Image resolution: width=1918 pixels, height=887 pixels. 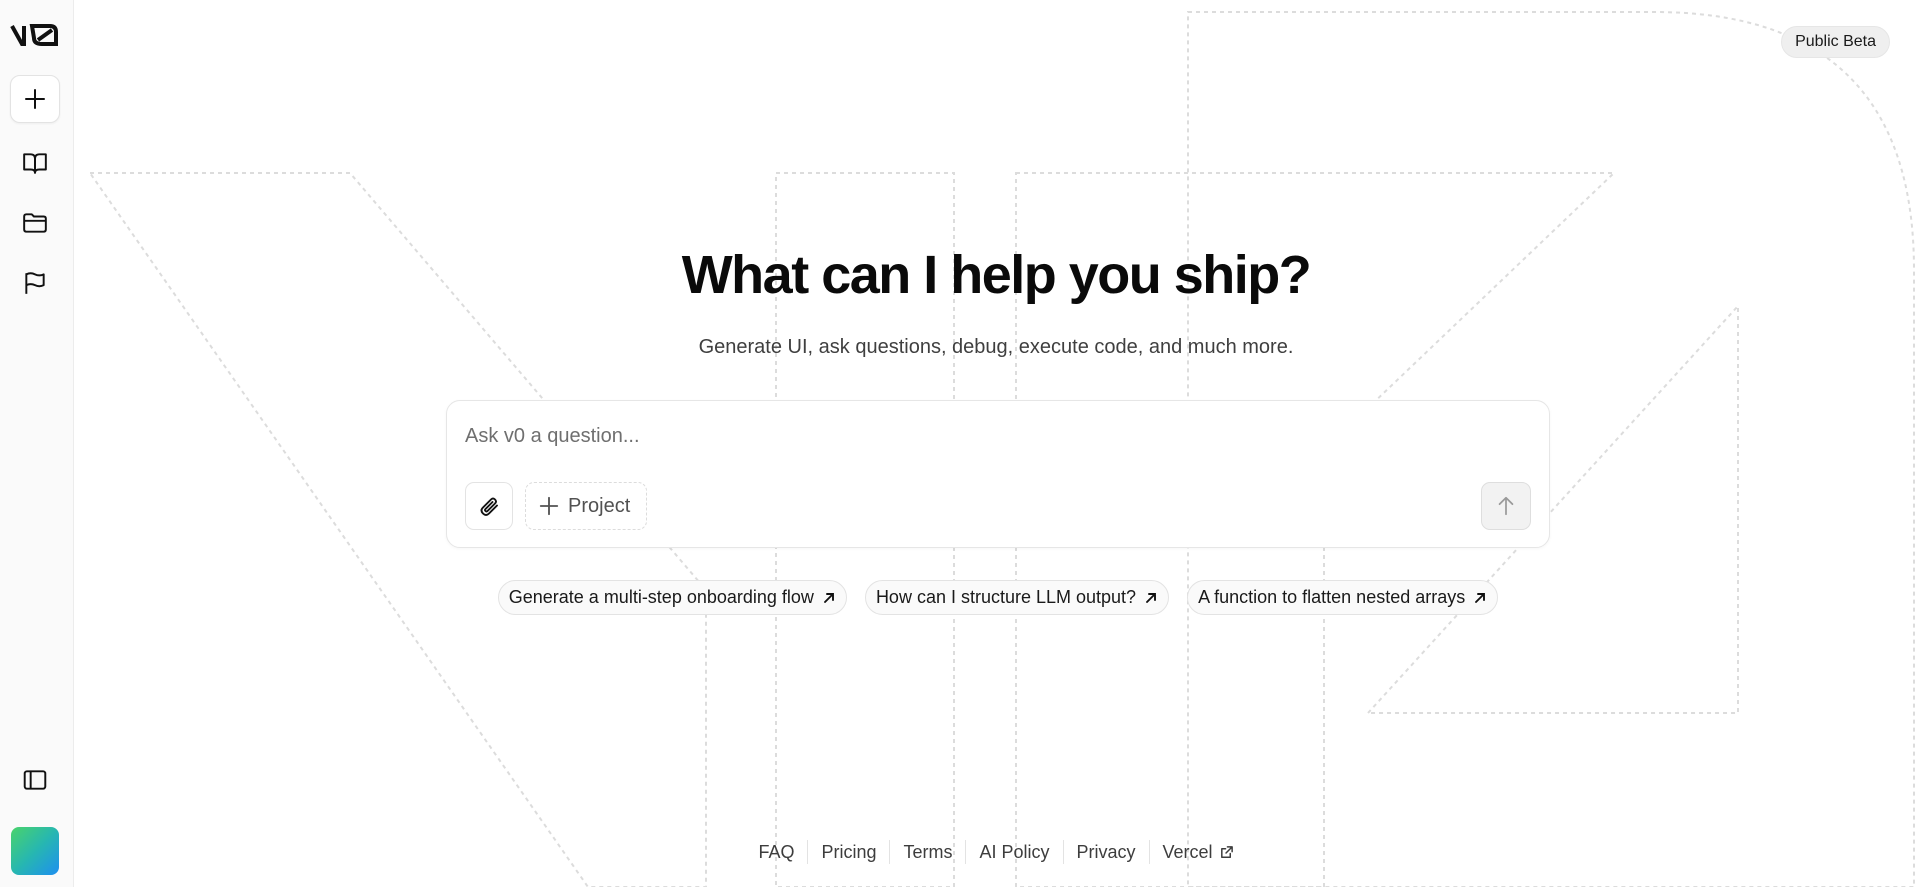 I want to click on footer-link-faq: FAQ, so click(x=776, y=852).